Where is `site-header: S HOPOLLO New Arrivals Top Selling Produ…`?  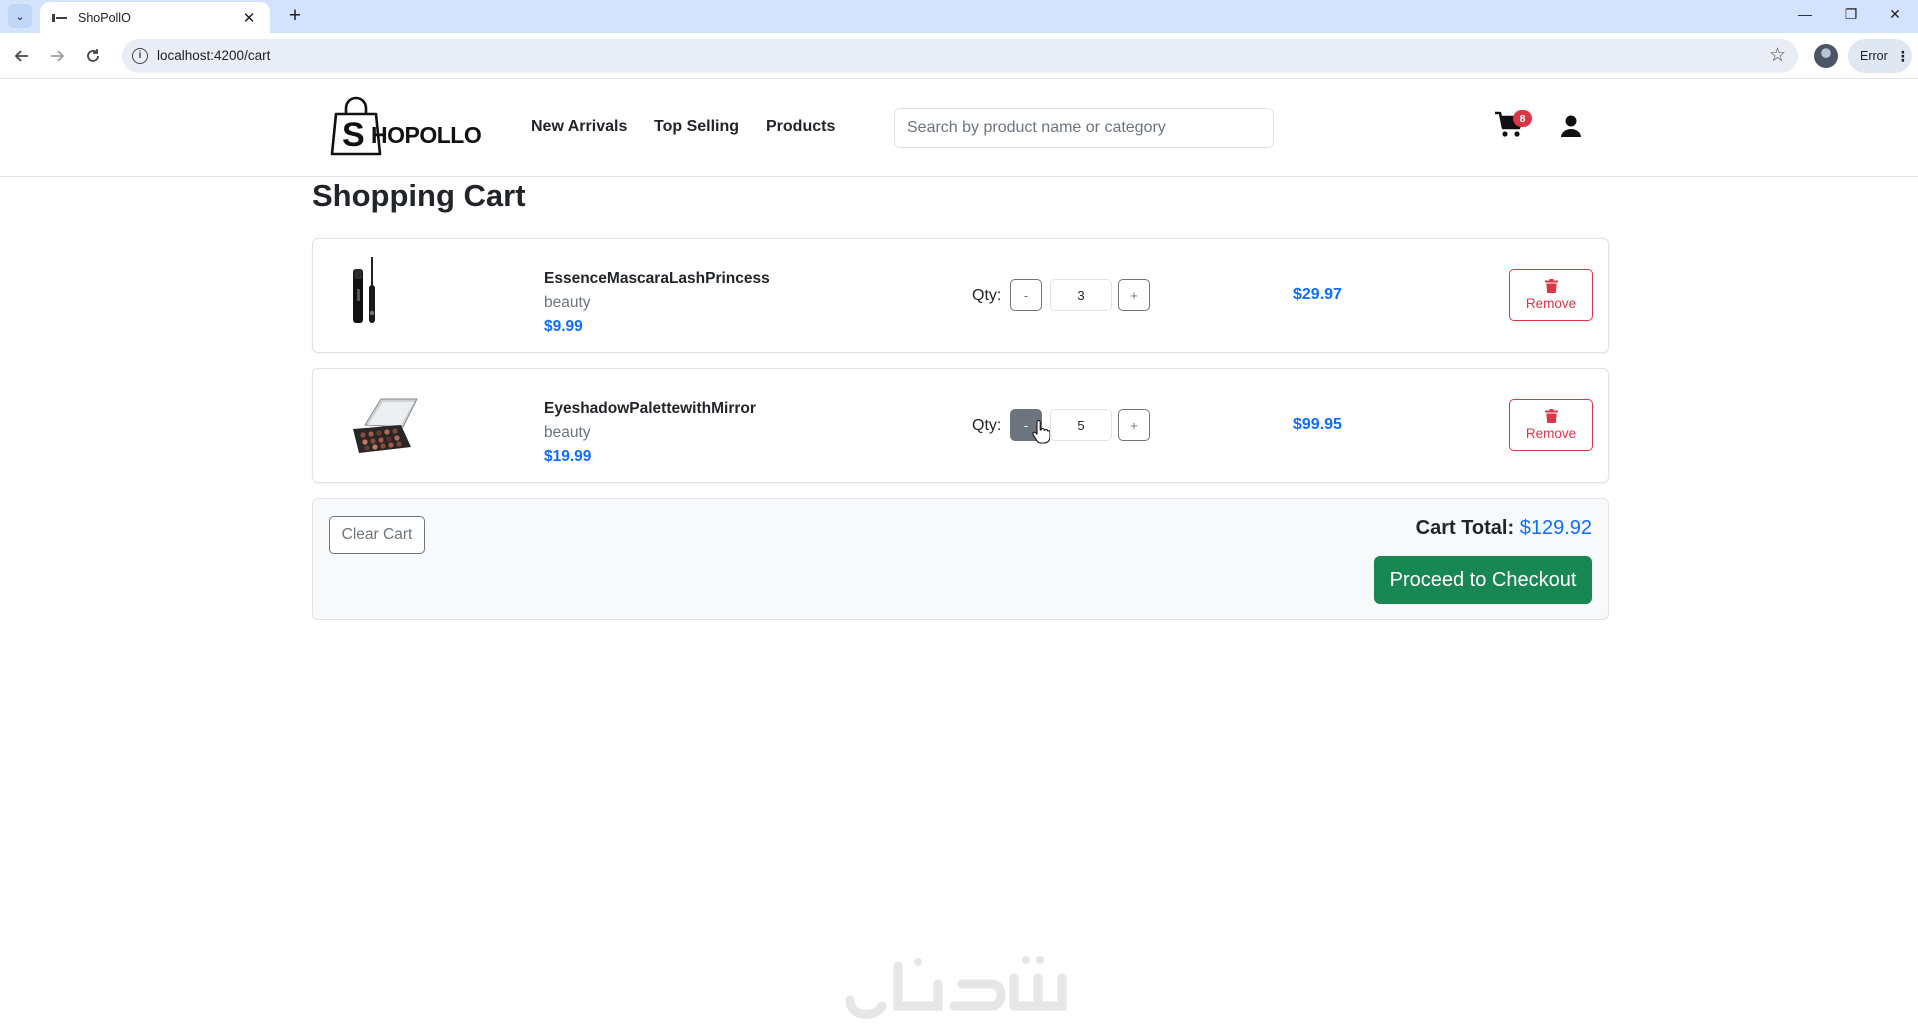 site-header: S HOPOLLO New Arrivals Top Selling Produ… is located at coordinates (959, 128).